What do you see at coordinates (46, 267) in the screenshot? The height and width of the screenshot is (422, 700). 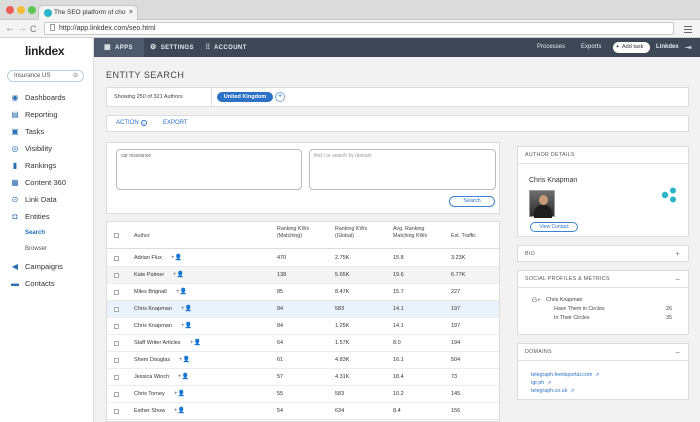 I see `sidebar-item-campaigns: ◀ Campaigns` at bounding box center [46, 267].